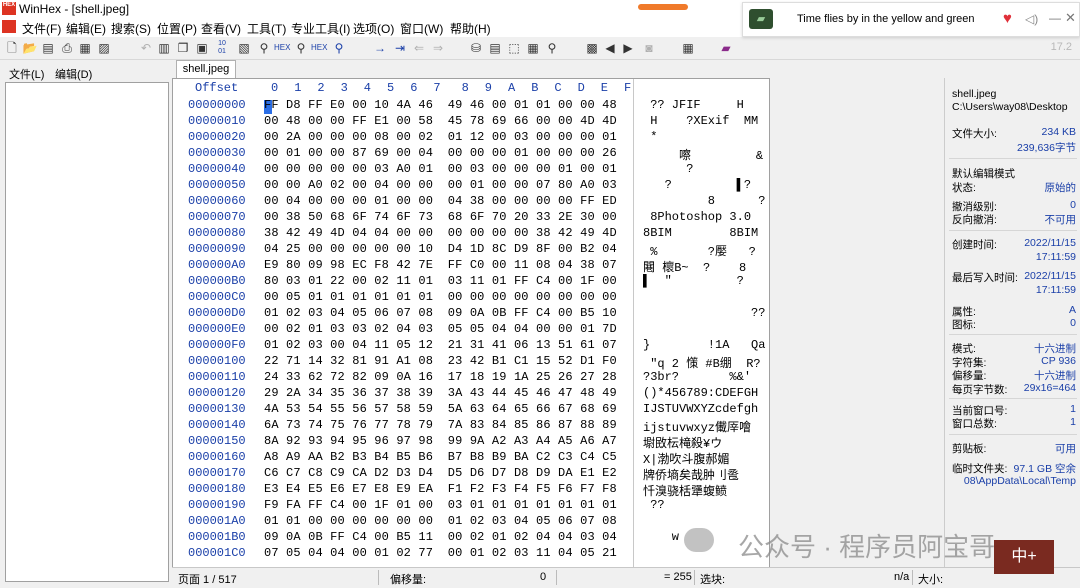 This screenshot has height=588, width=1080. I want to click on menu-options: 选项(O), so click(373, 28).